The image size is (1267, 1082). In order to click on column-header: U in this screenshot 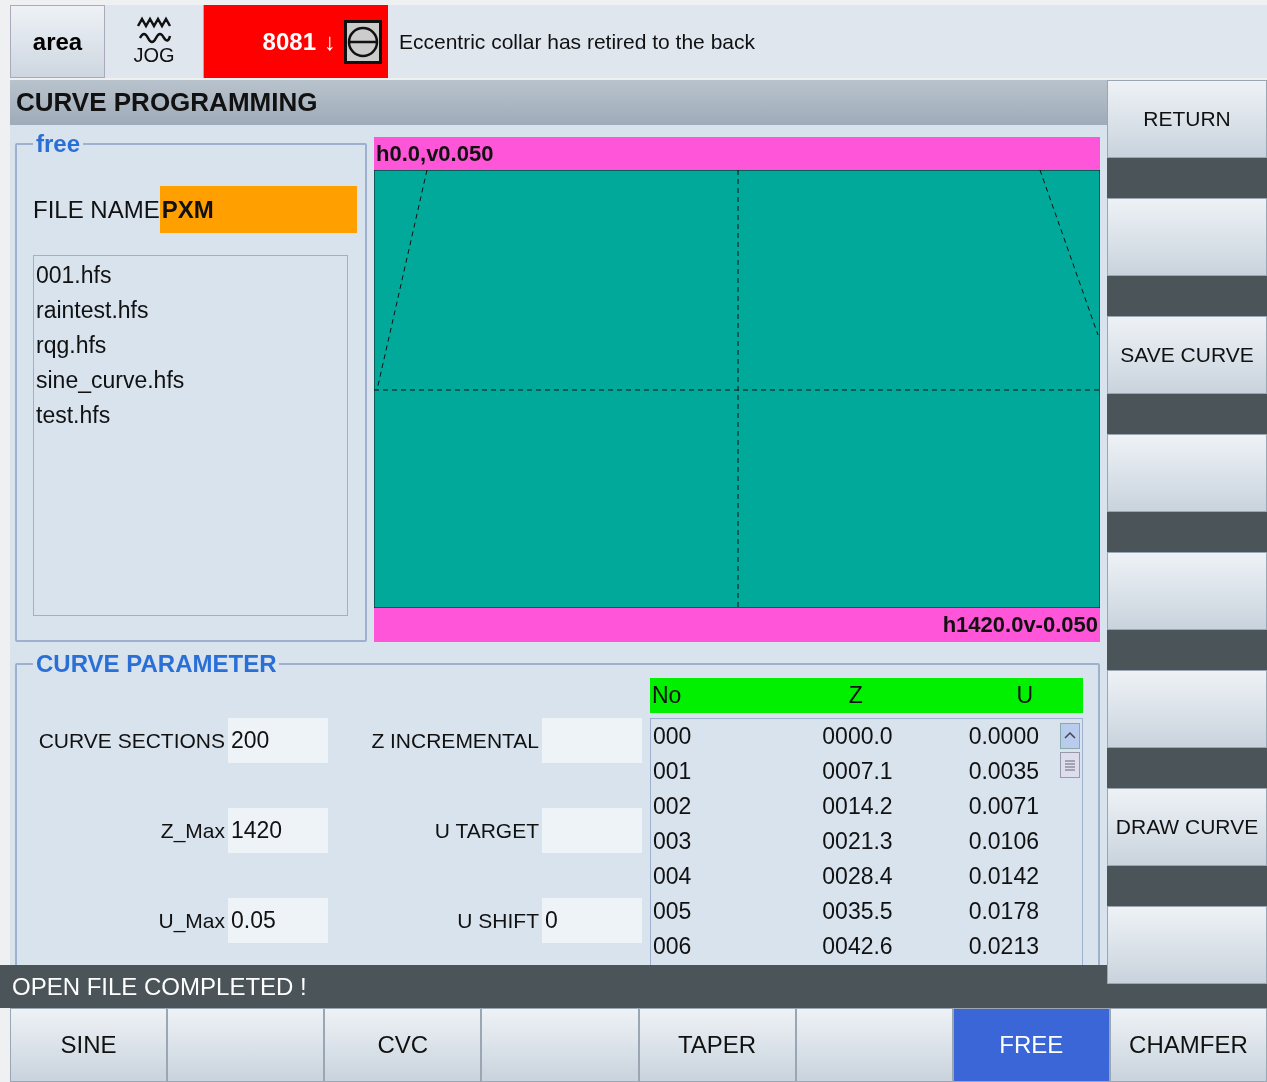, I will do `click(1024, 695)`.